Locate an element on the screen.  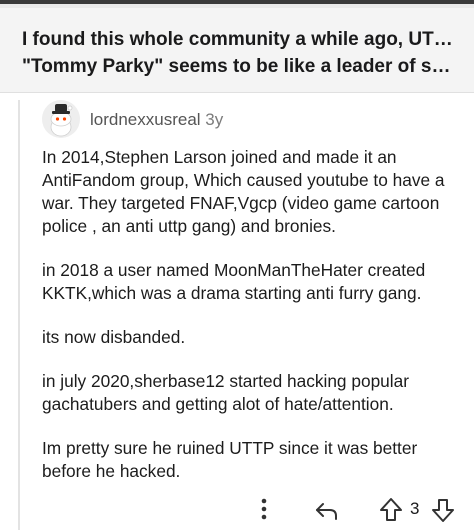
snoo-avatar-icon is located at coordinates (61, 119).